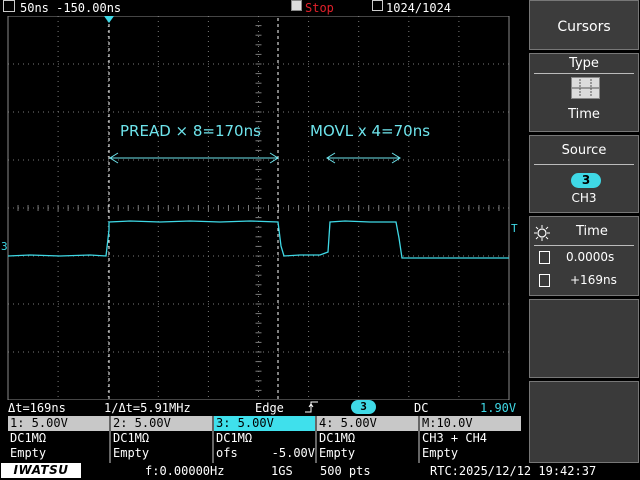 The width and height of the screenshot is (640, 480). Describe the element at coordinates (514, 228) in the screenshot. I see `trigger-level-marker: T` at that location.